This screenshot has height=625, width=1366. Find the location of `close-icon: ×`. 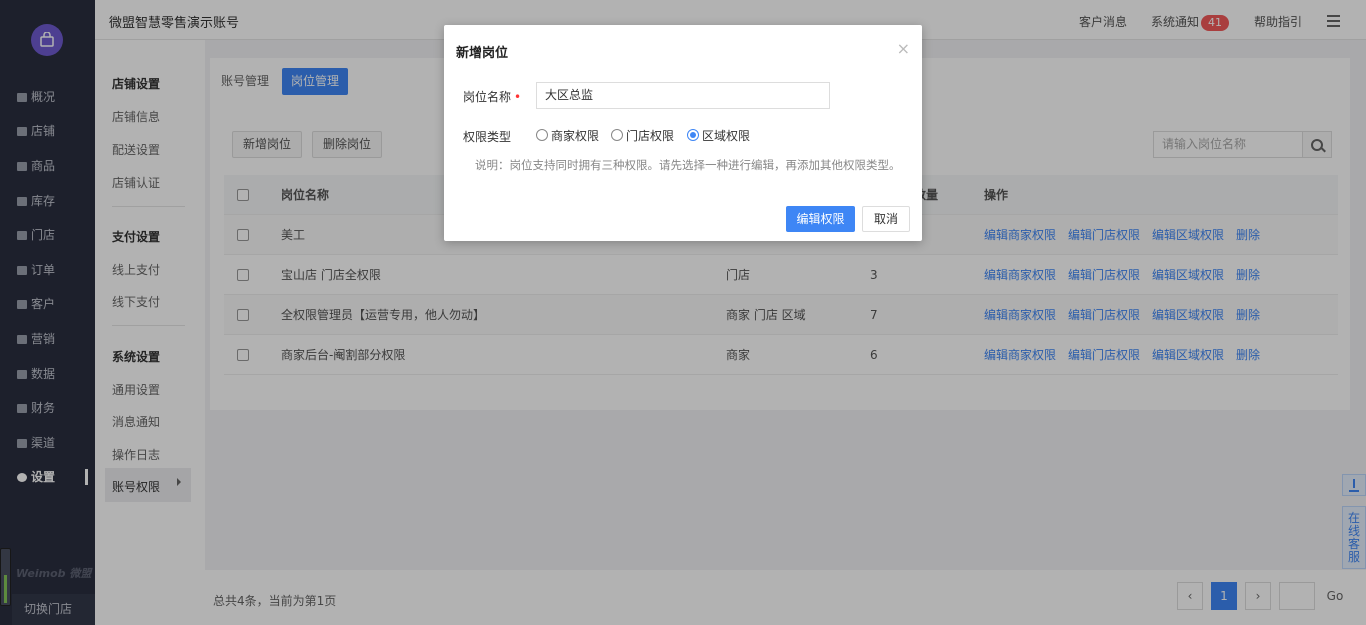

close-icon: × is located at coordinates (903, 48).